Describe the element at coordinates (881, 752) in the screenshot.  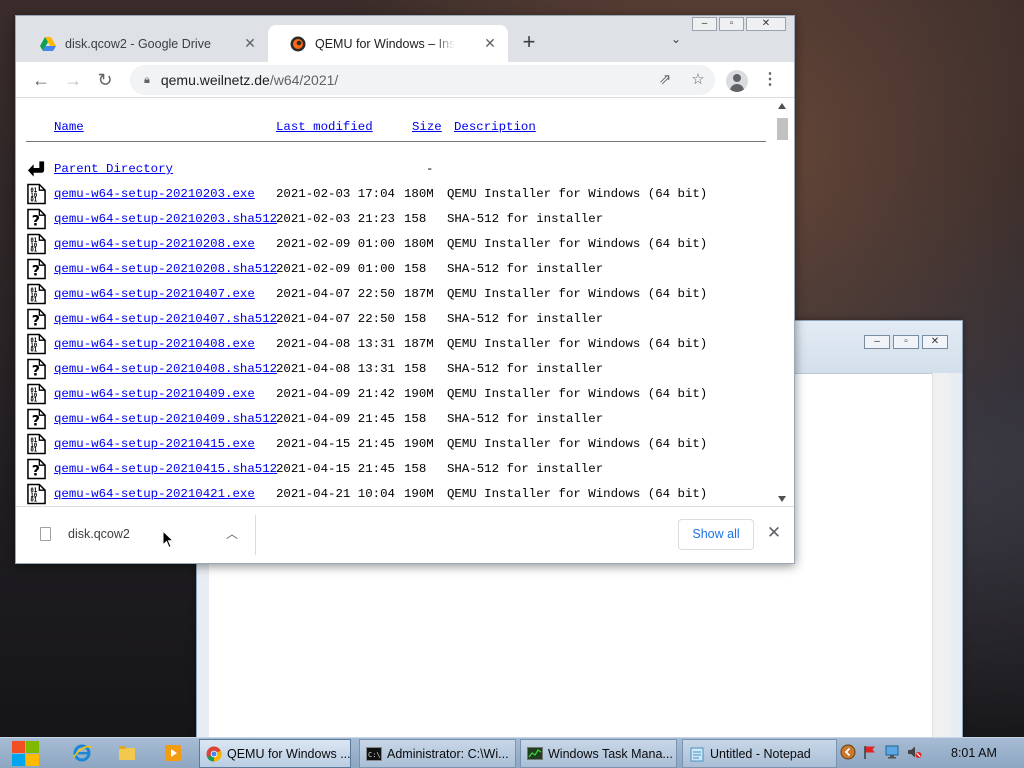
I see `system-tray` at that location.